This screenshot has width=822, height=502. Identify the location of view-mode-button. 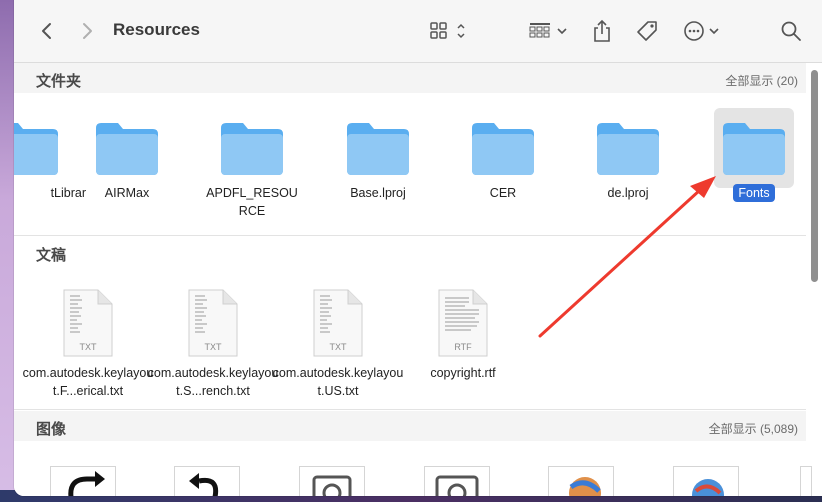
(451, 31).